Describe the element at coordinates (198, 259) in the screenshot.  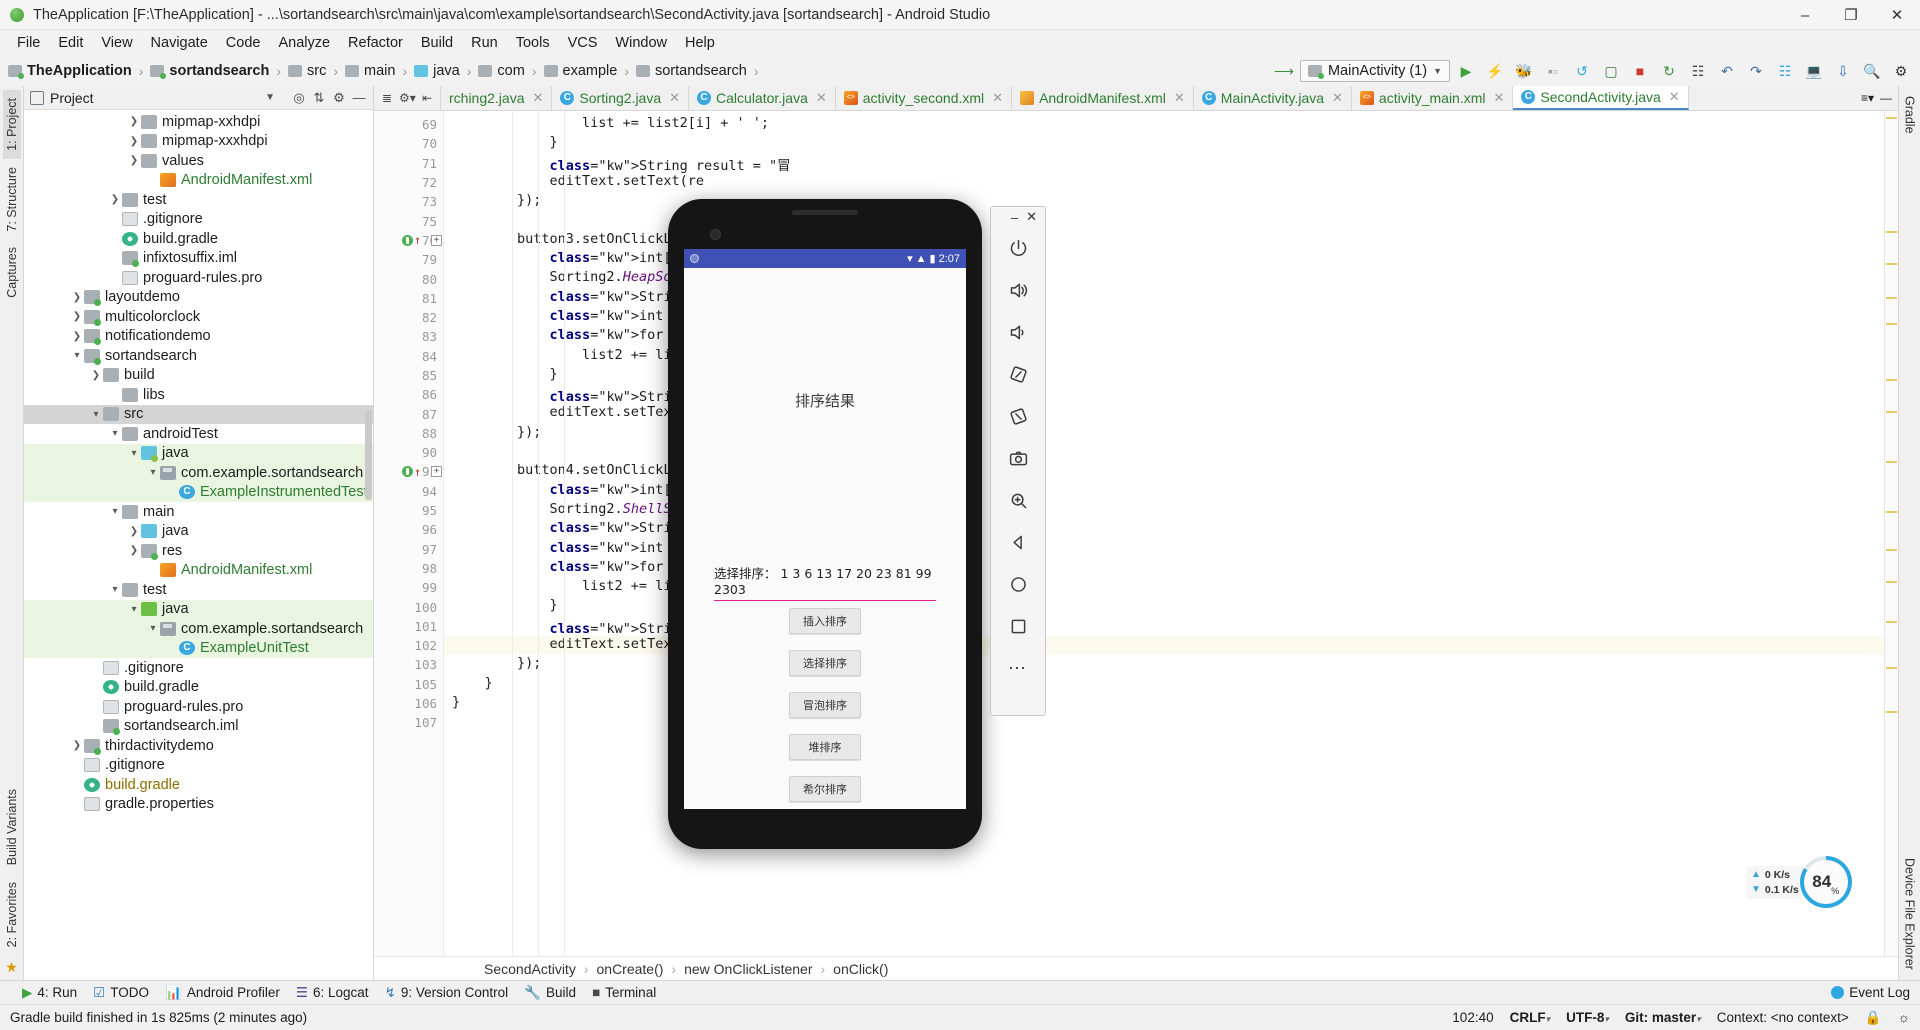
I see `tree-row: infixtosuffix.iml` at that location.